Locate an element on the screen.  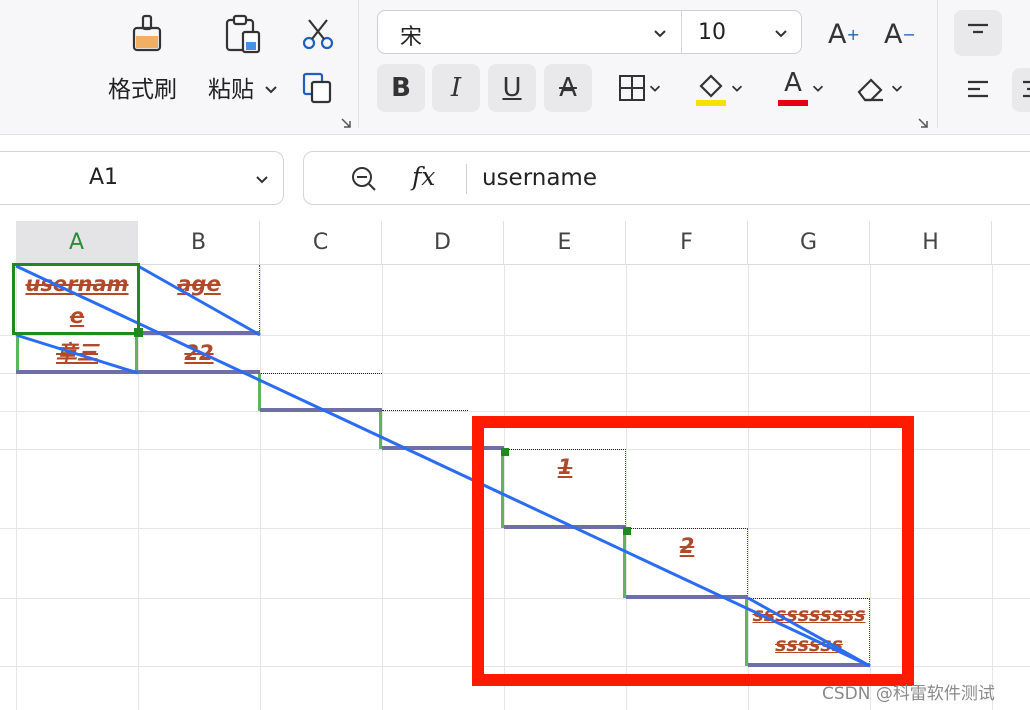
active-cell-selection is located at coordinates (76, 299).